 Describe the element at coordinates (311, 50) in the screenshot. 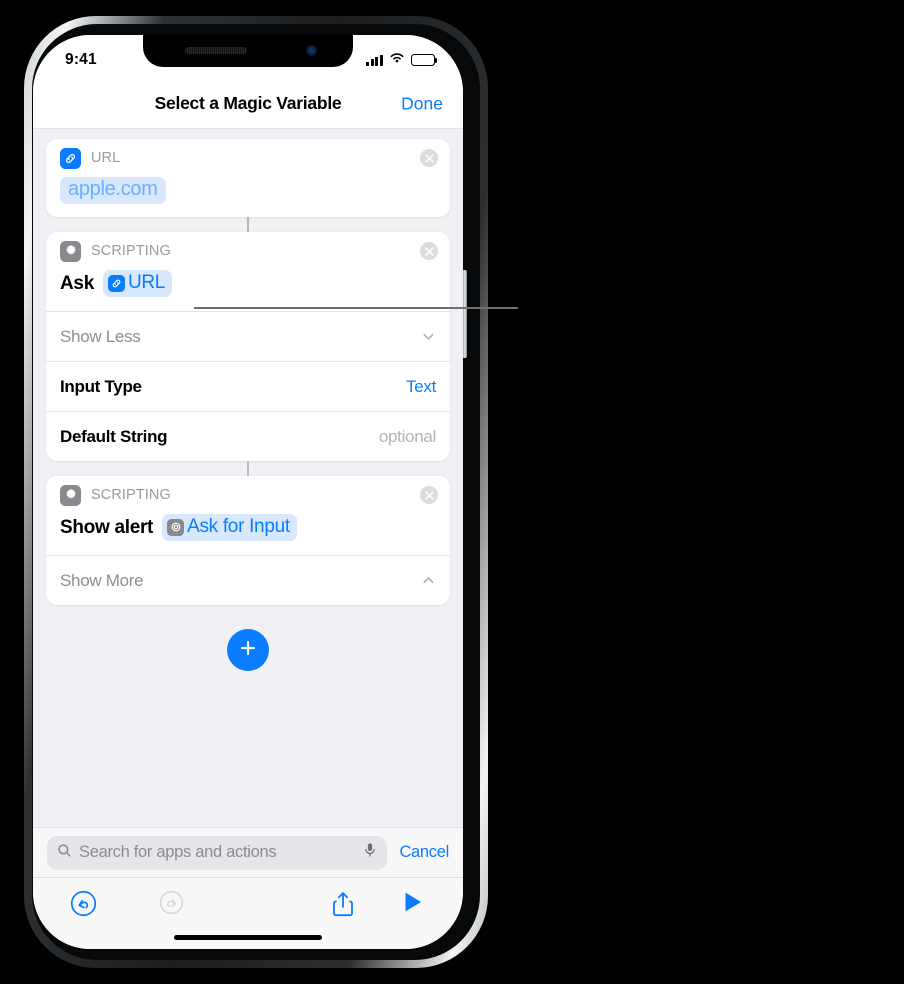

I see `front-camera-icon` at that location.